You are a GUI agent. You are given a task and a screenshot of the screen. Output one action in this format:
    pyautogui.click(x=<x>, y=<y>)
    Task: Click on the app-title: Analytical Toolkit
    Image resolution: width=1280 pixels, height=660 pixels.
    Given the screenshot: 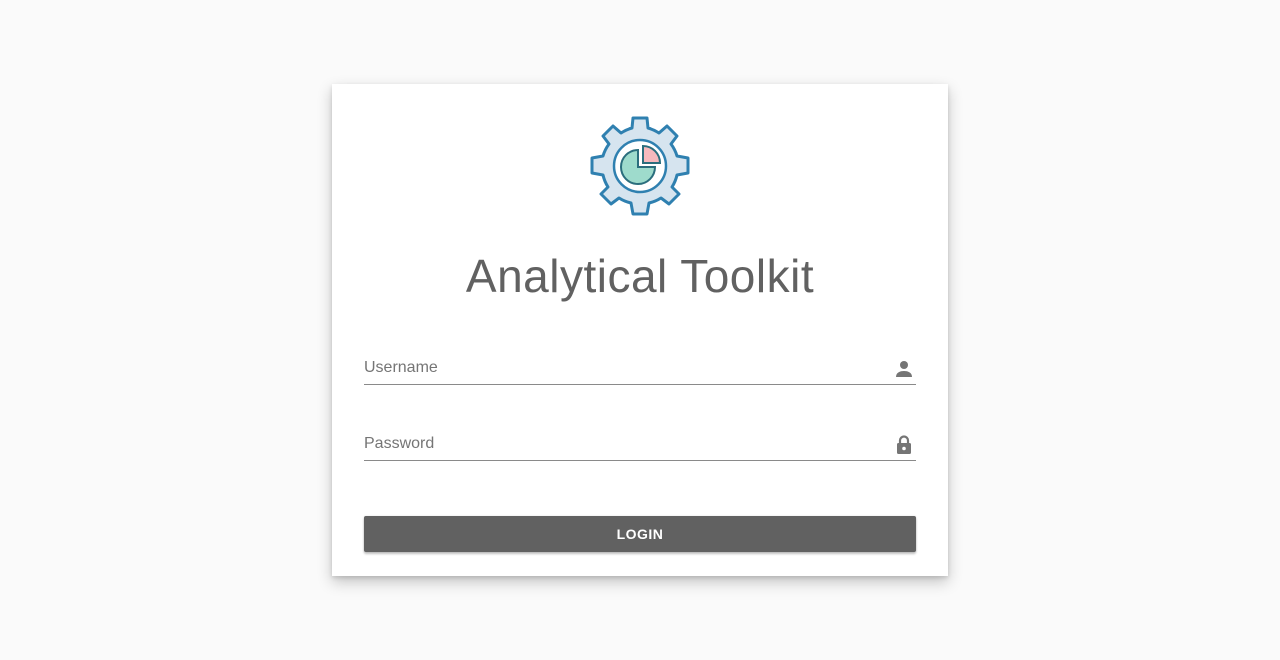 What is the action you would take?
    pyautogui.click(x=640, y=276)
    